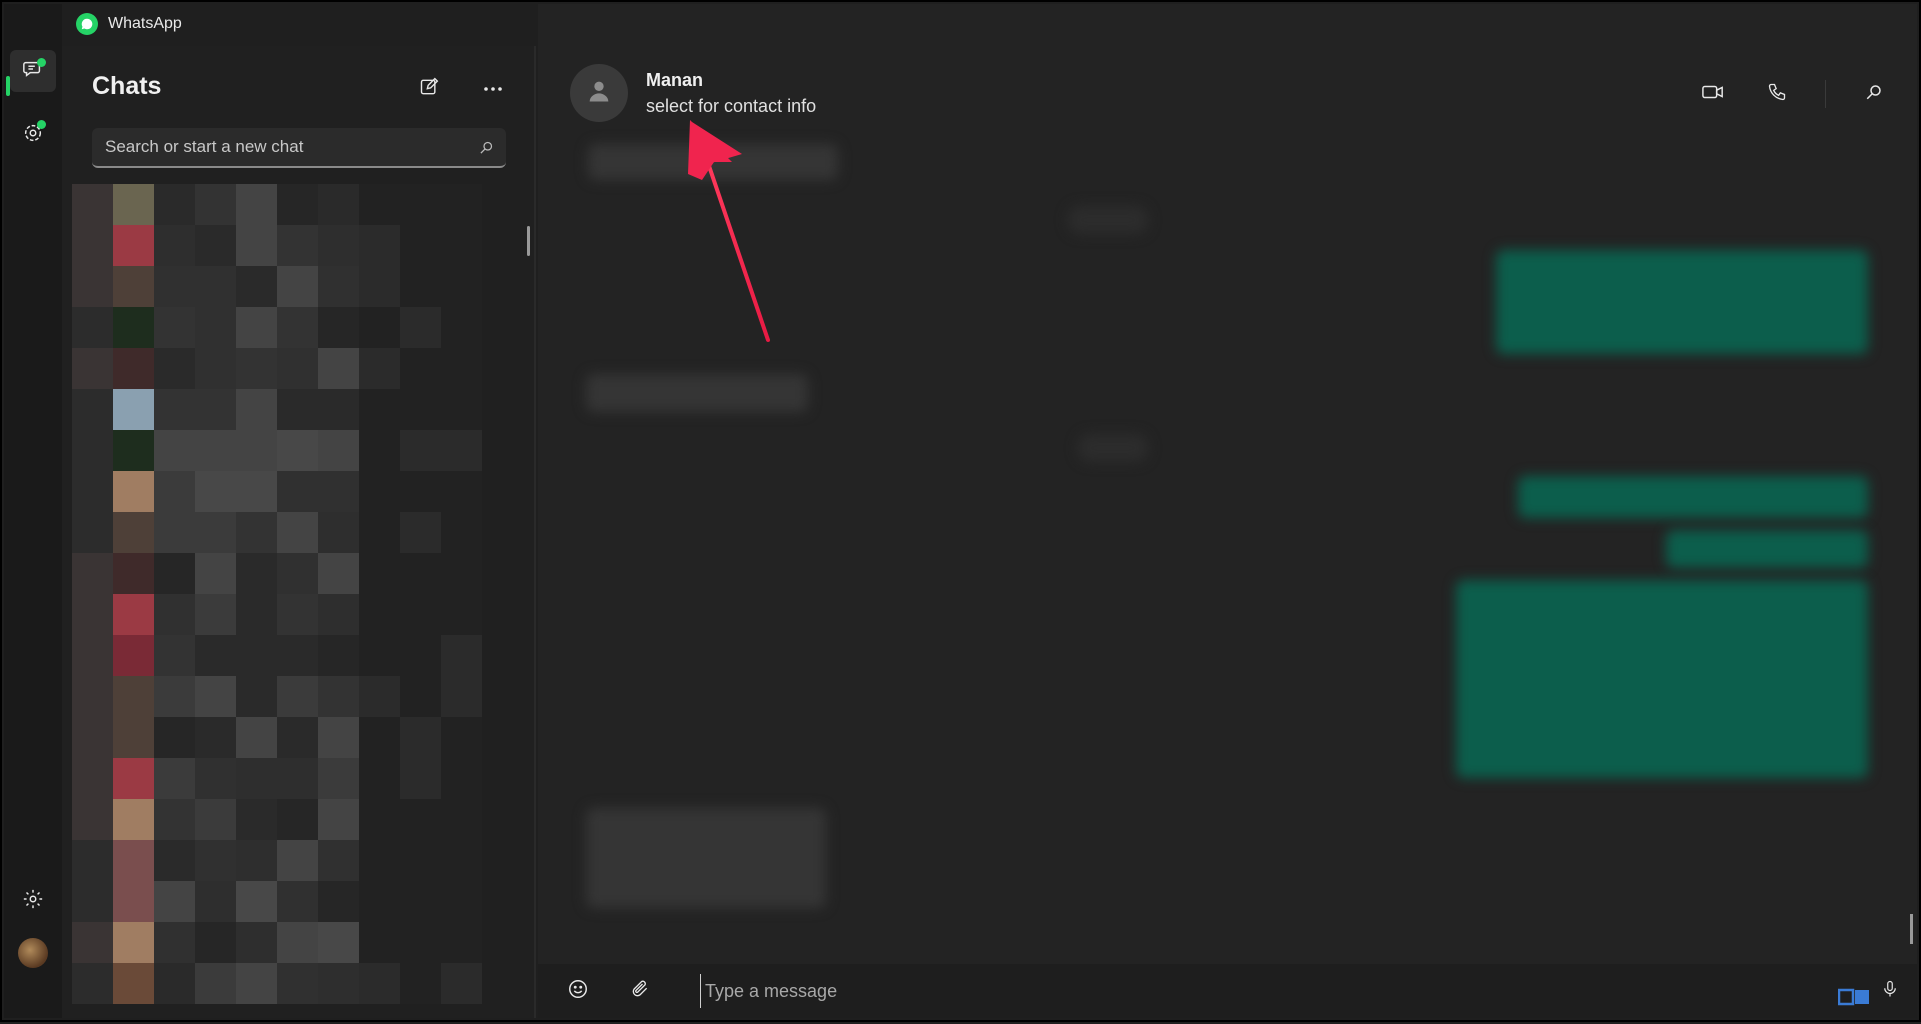  Describe the element at coordinates (528, 241) in the screenshot. I see `chat-list-scrollbar` at that location.